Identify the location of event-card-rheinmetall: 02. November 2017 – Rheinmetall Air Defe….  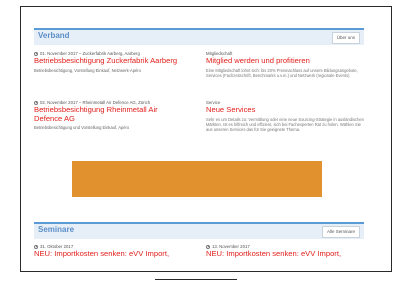
(109, 115).